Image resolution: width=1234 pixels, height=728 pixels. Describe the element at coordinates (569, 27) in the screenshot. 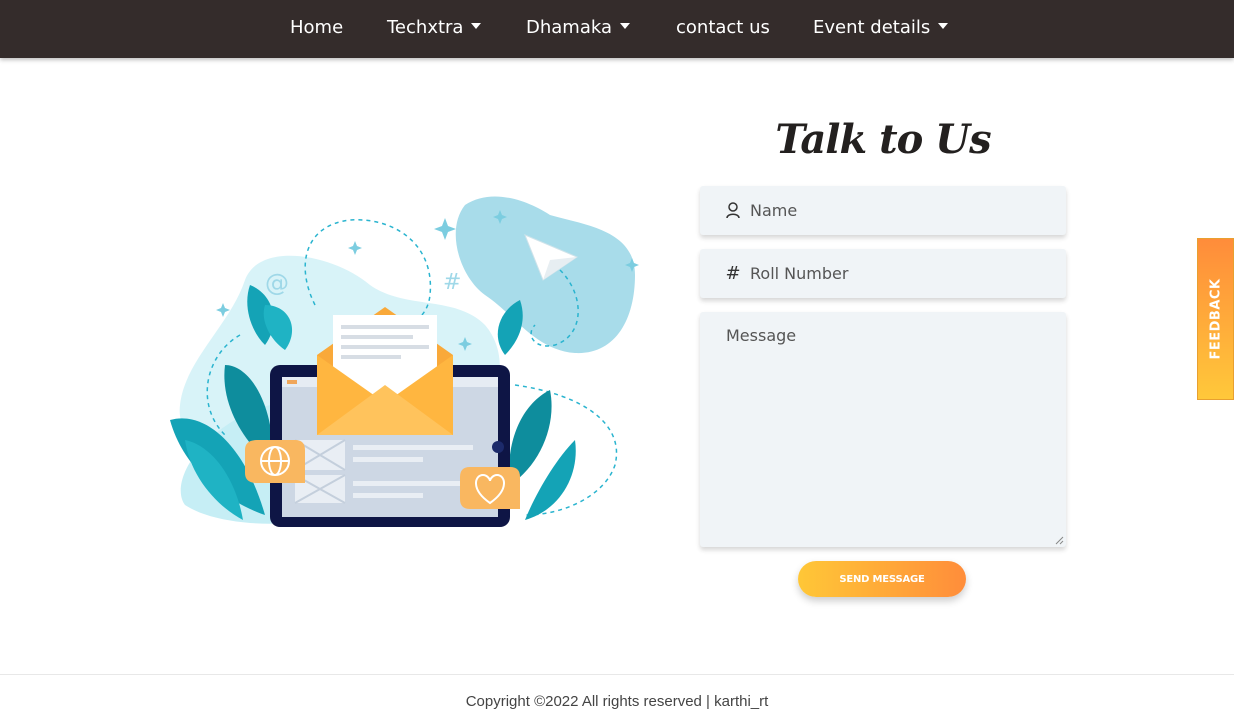

I see `nav-item-label: Dhamaka` at that location.